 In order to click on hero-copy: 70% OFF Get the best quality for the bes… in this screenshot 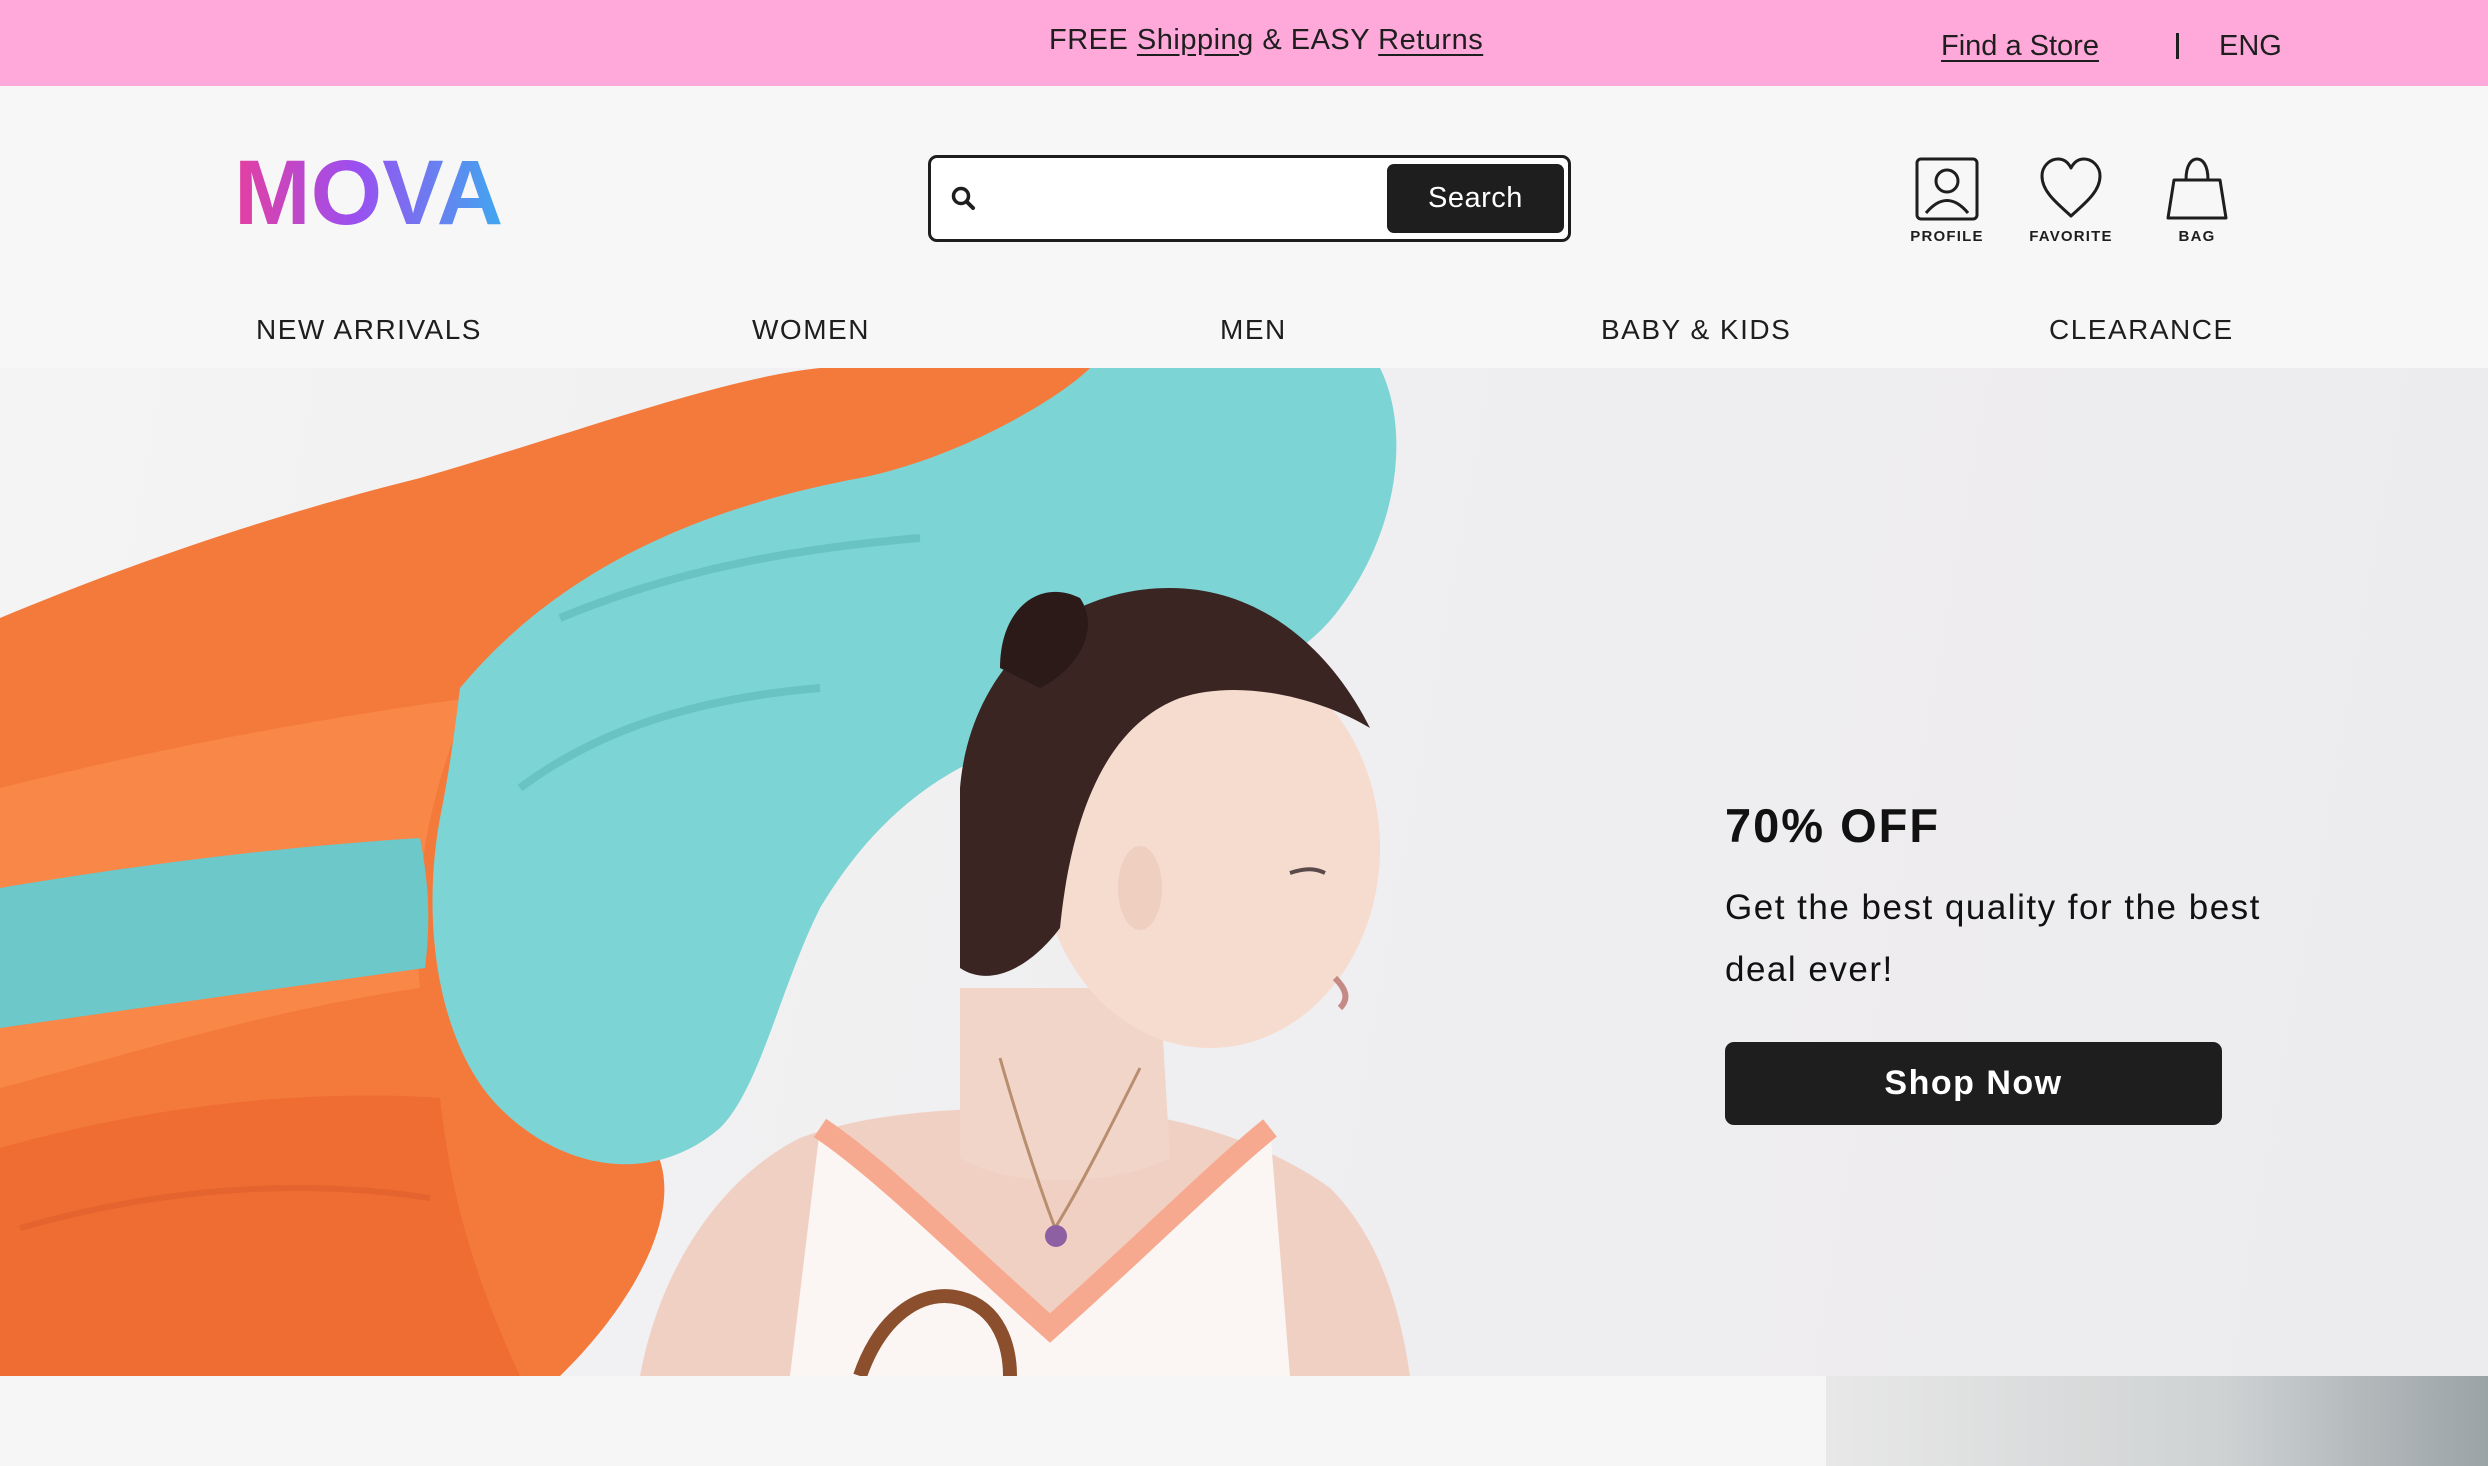, I will do `click(2005, 961)`.